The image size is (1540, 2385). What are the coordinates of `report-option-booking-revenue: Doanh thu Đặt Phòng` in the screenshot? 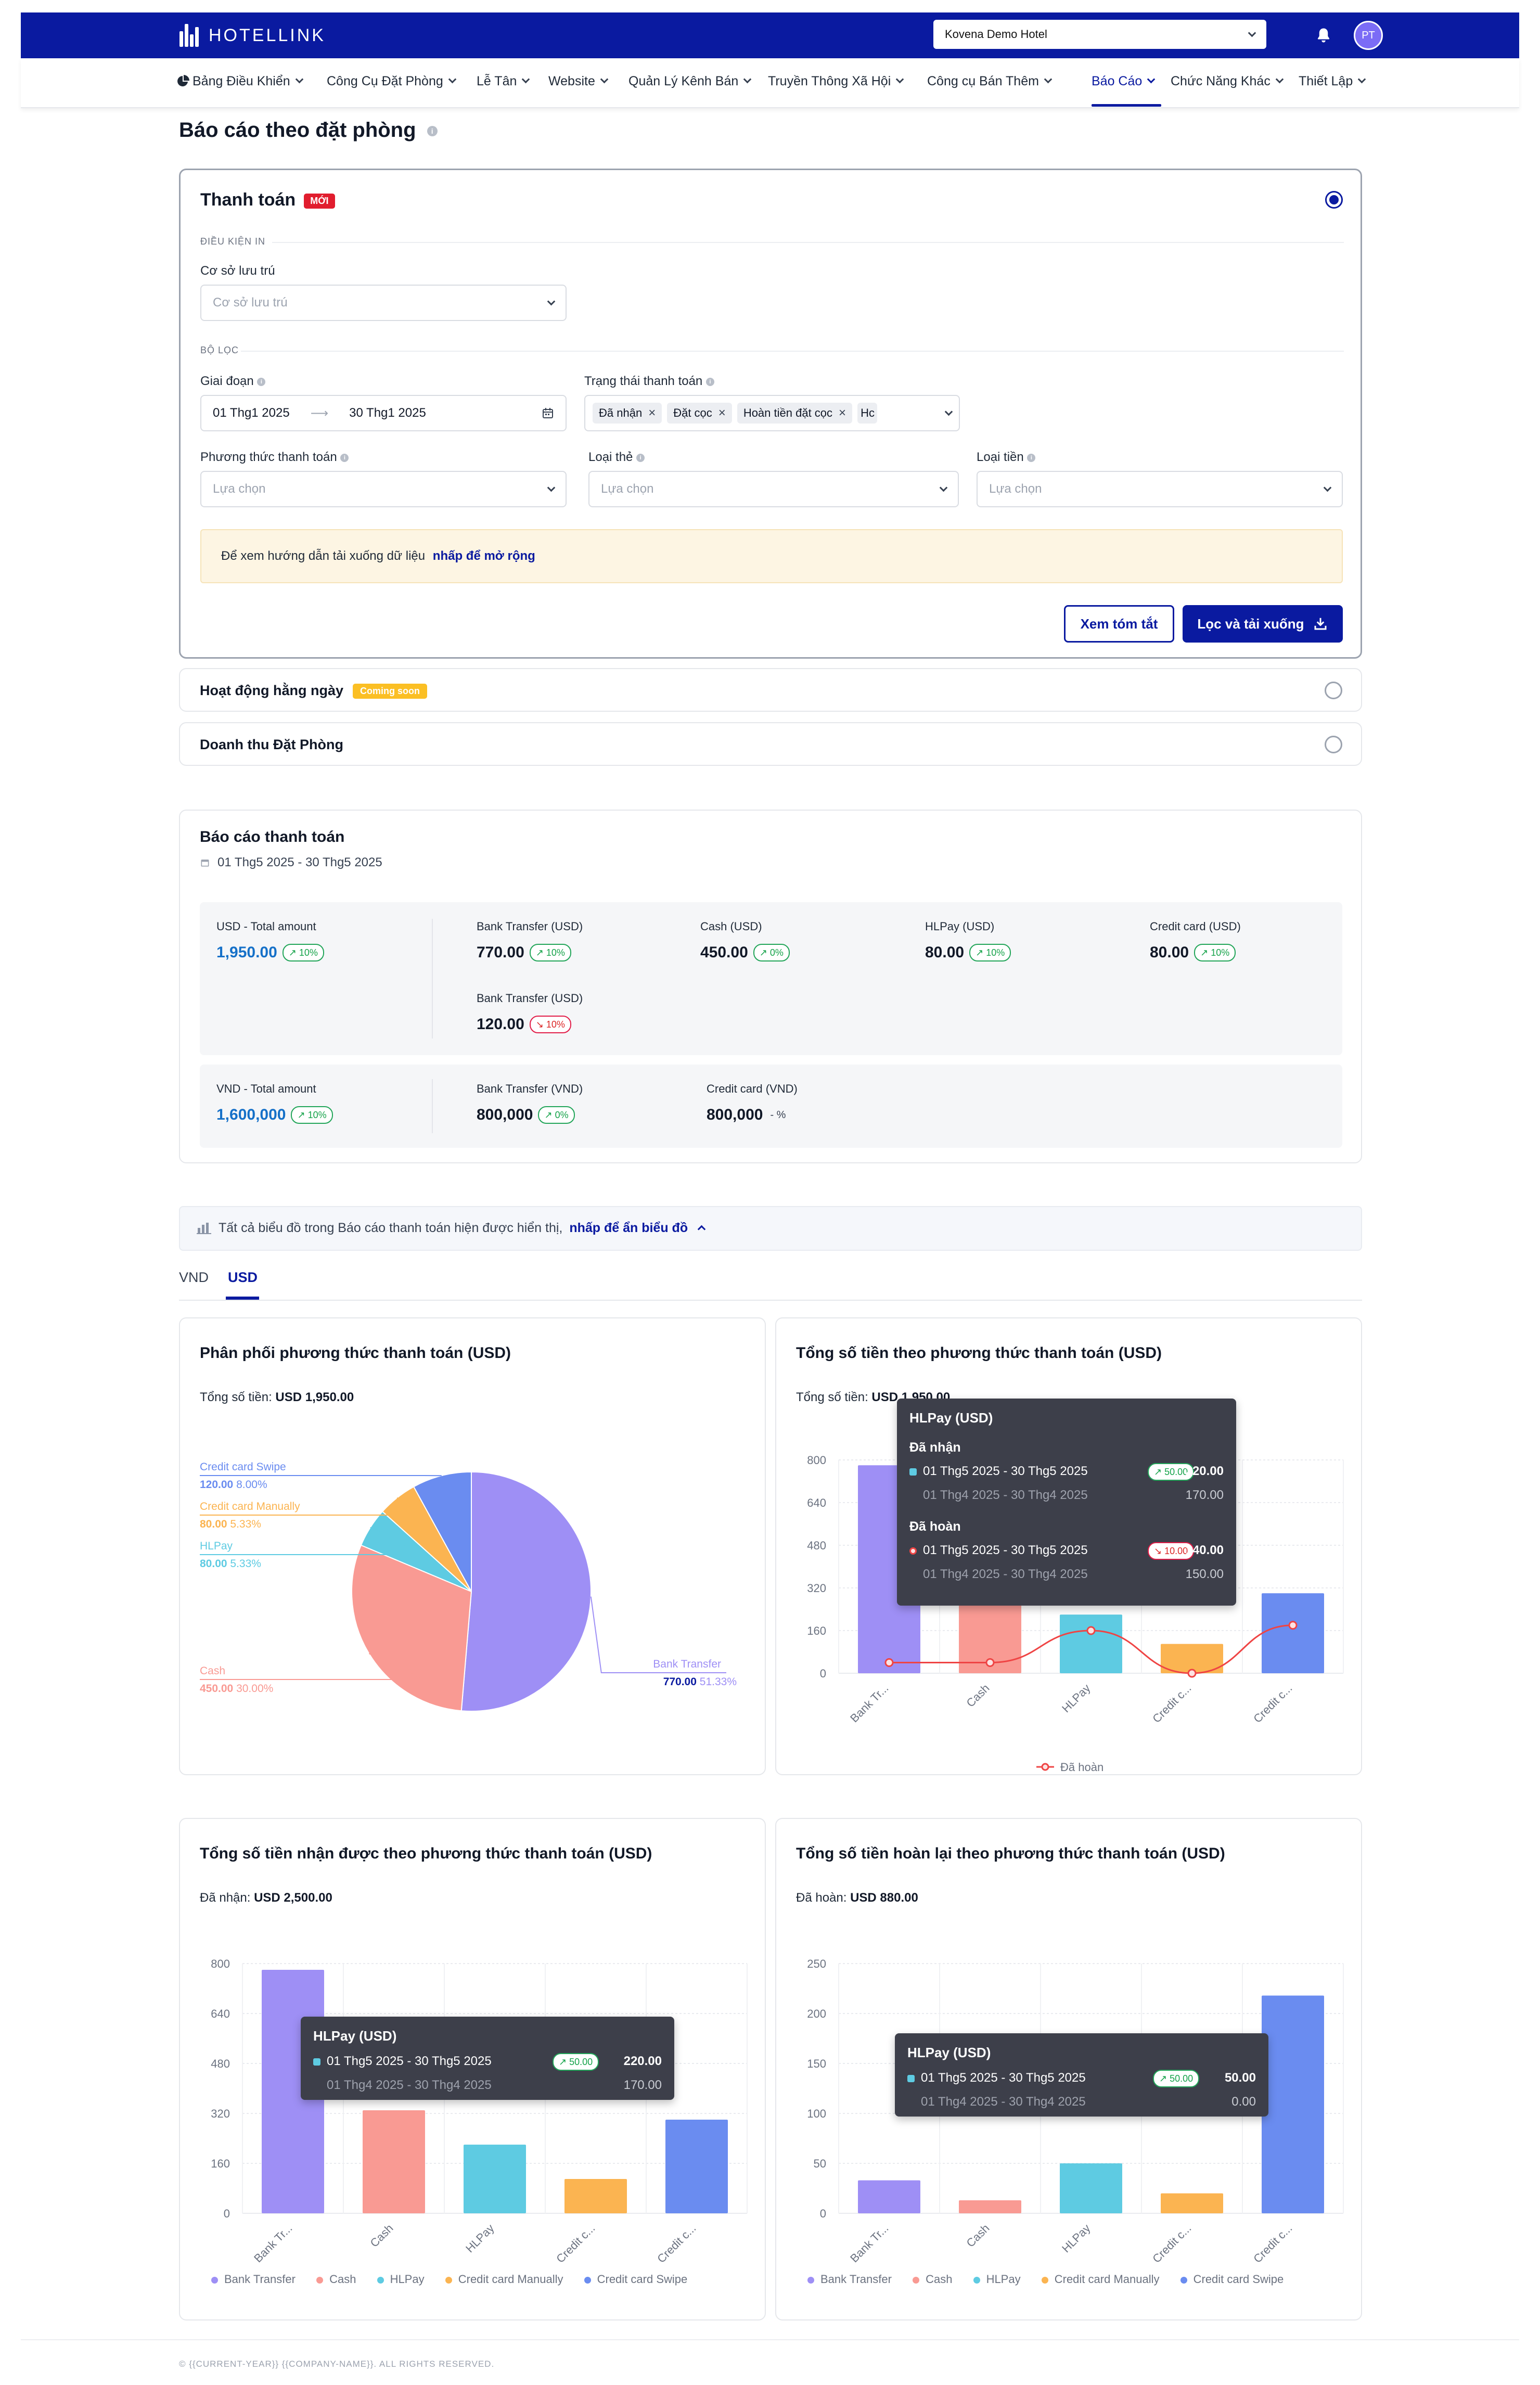 It's located at (770, 744).